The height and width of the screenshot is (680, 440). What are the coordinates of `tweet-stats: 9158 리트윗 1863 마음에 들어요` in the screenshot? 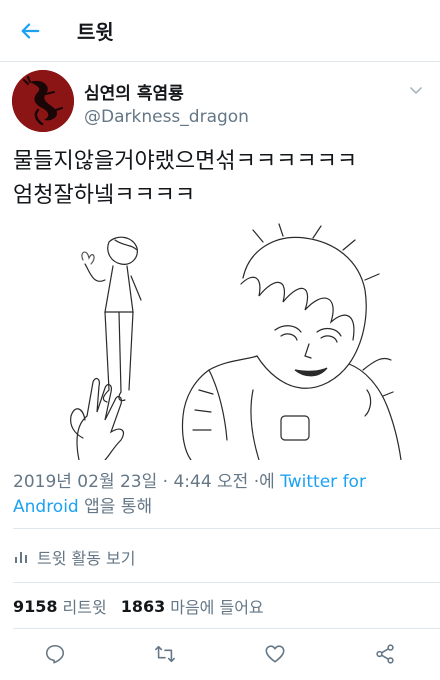 It's located at (145, 606).